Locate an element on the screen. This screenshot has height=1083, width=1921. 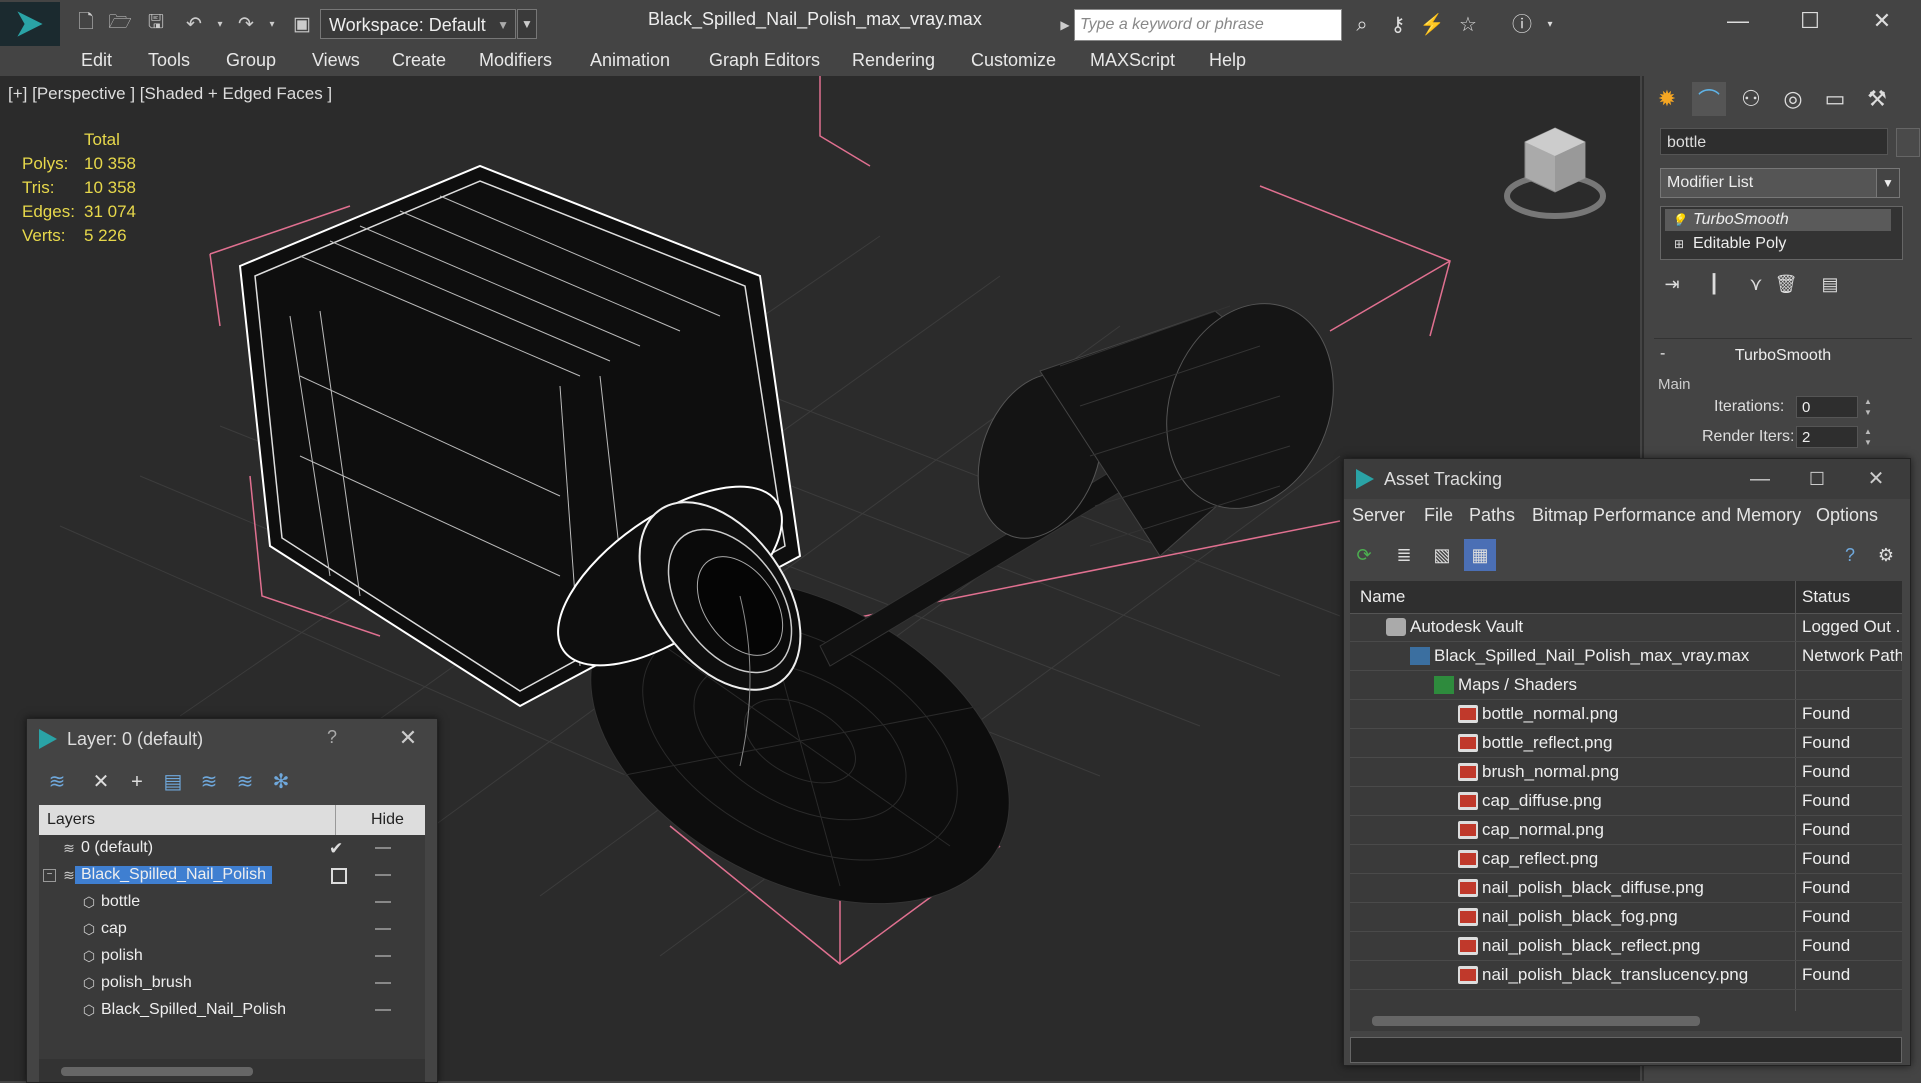
table-row: brush_normal.png Found is located at coordinates (1626, 772).